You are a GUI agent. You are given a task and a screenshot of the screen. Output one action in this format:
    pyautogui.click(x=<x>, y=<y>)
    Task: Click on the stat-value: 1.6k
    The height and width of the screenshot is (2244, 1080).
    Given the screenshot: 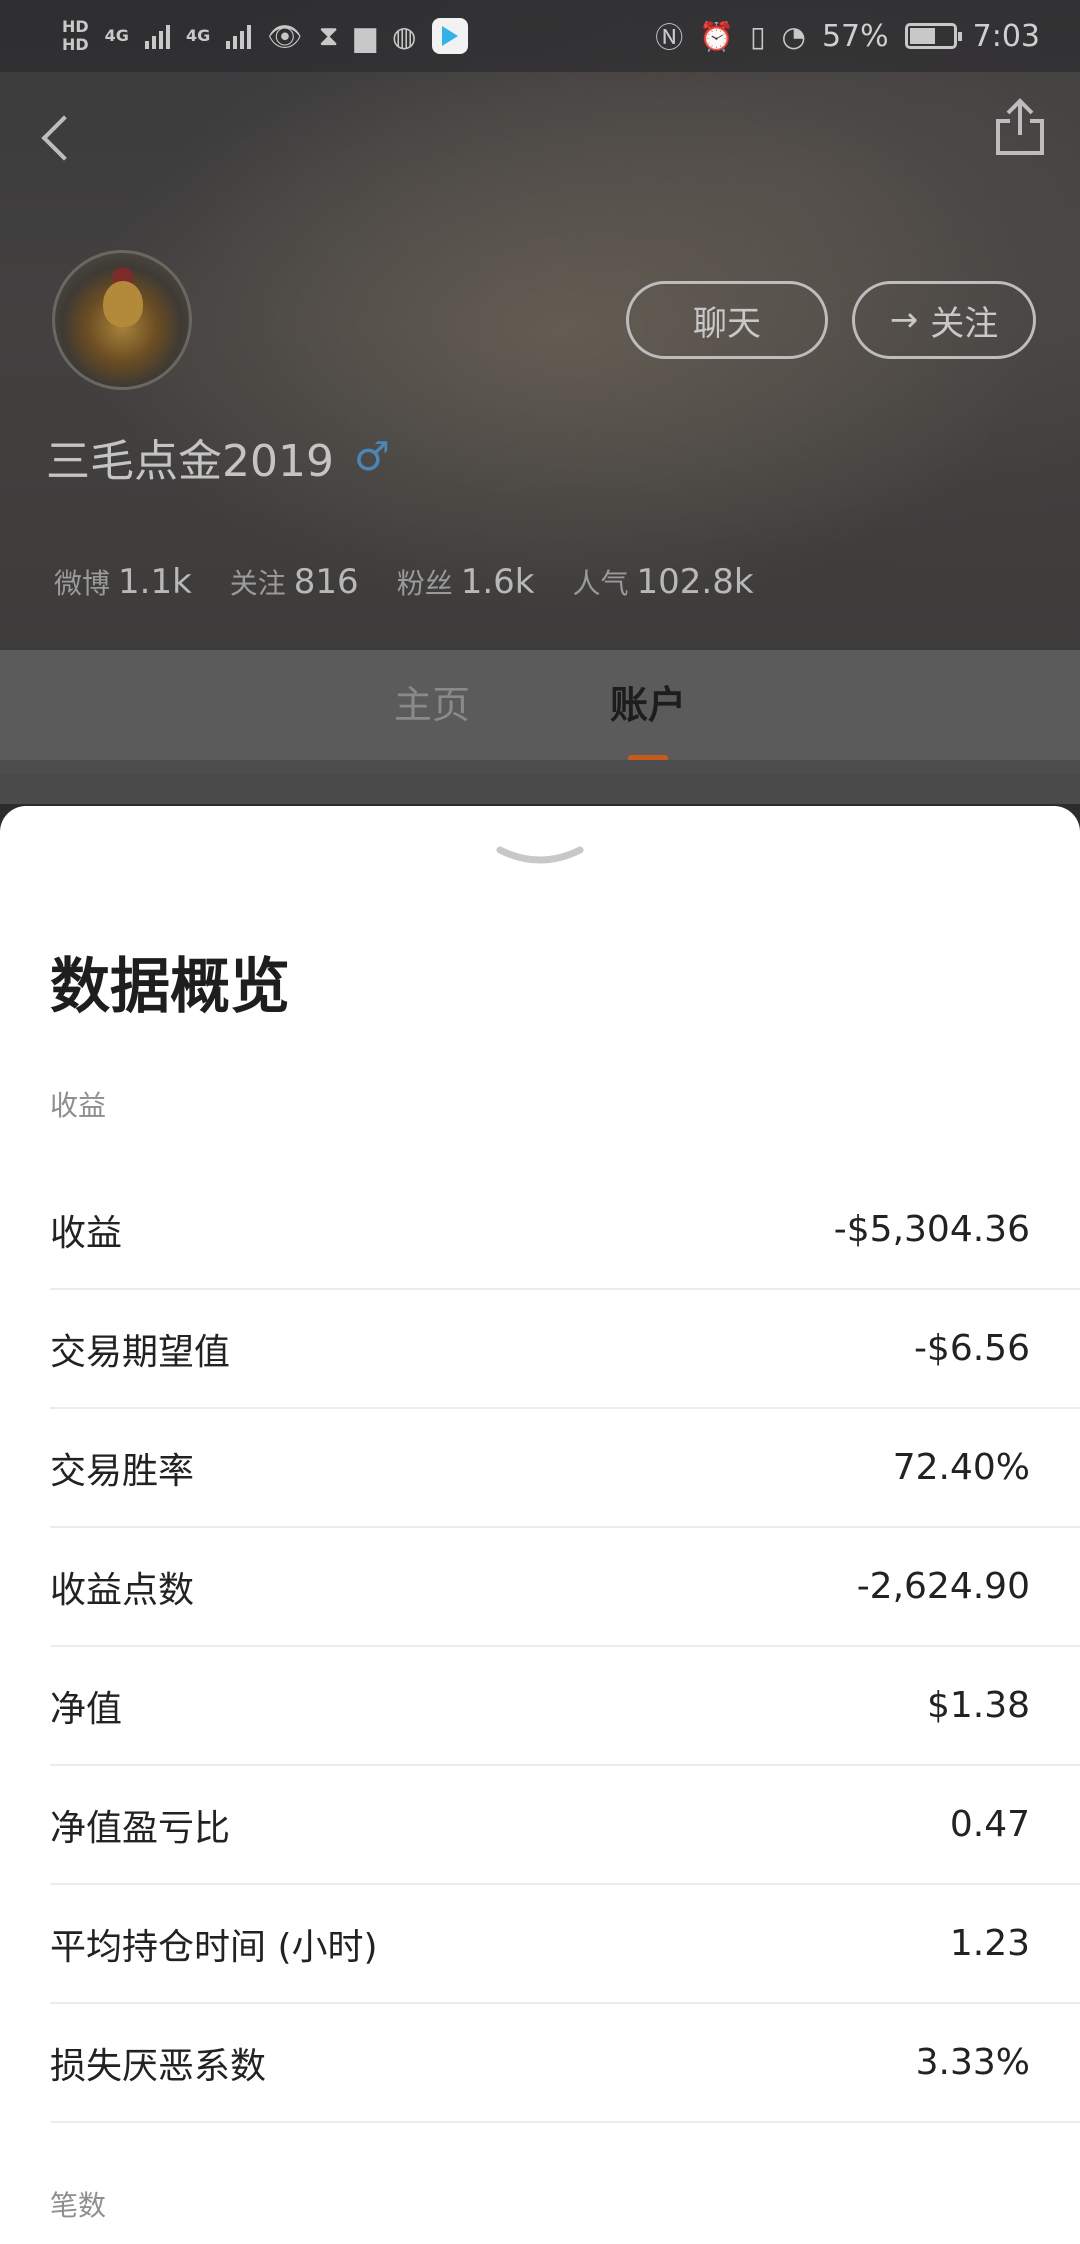 What is the action you would take?
    pyautogui.click(x=497, y=582)
    